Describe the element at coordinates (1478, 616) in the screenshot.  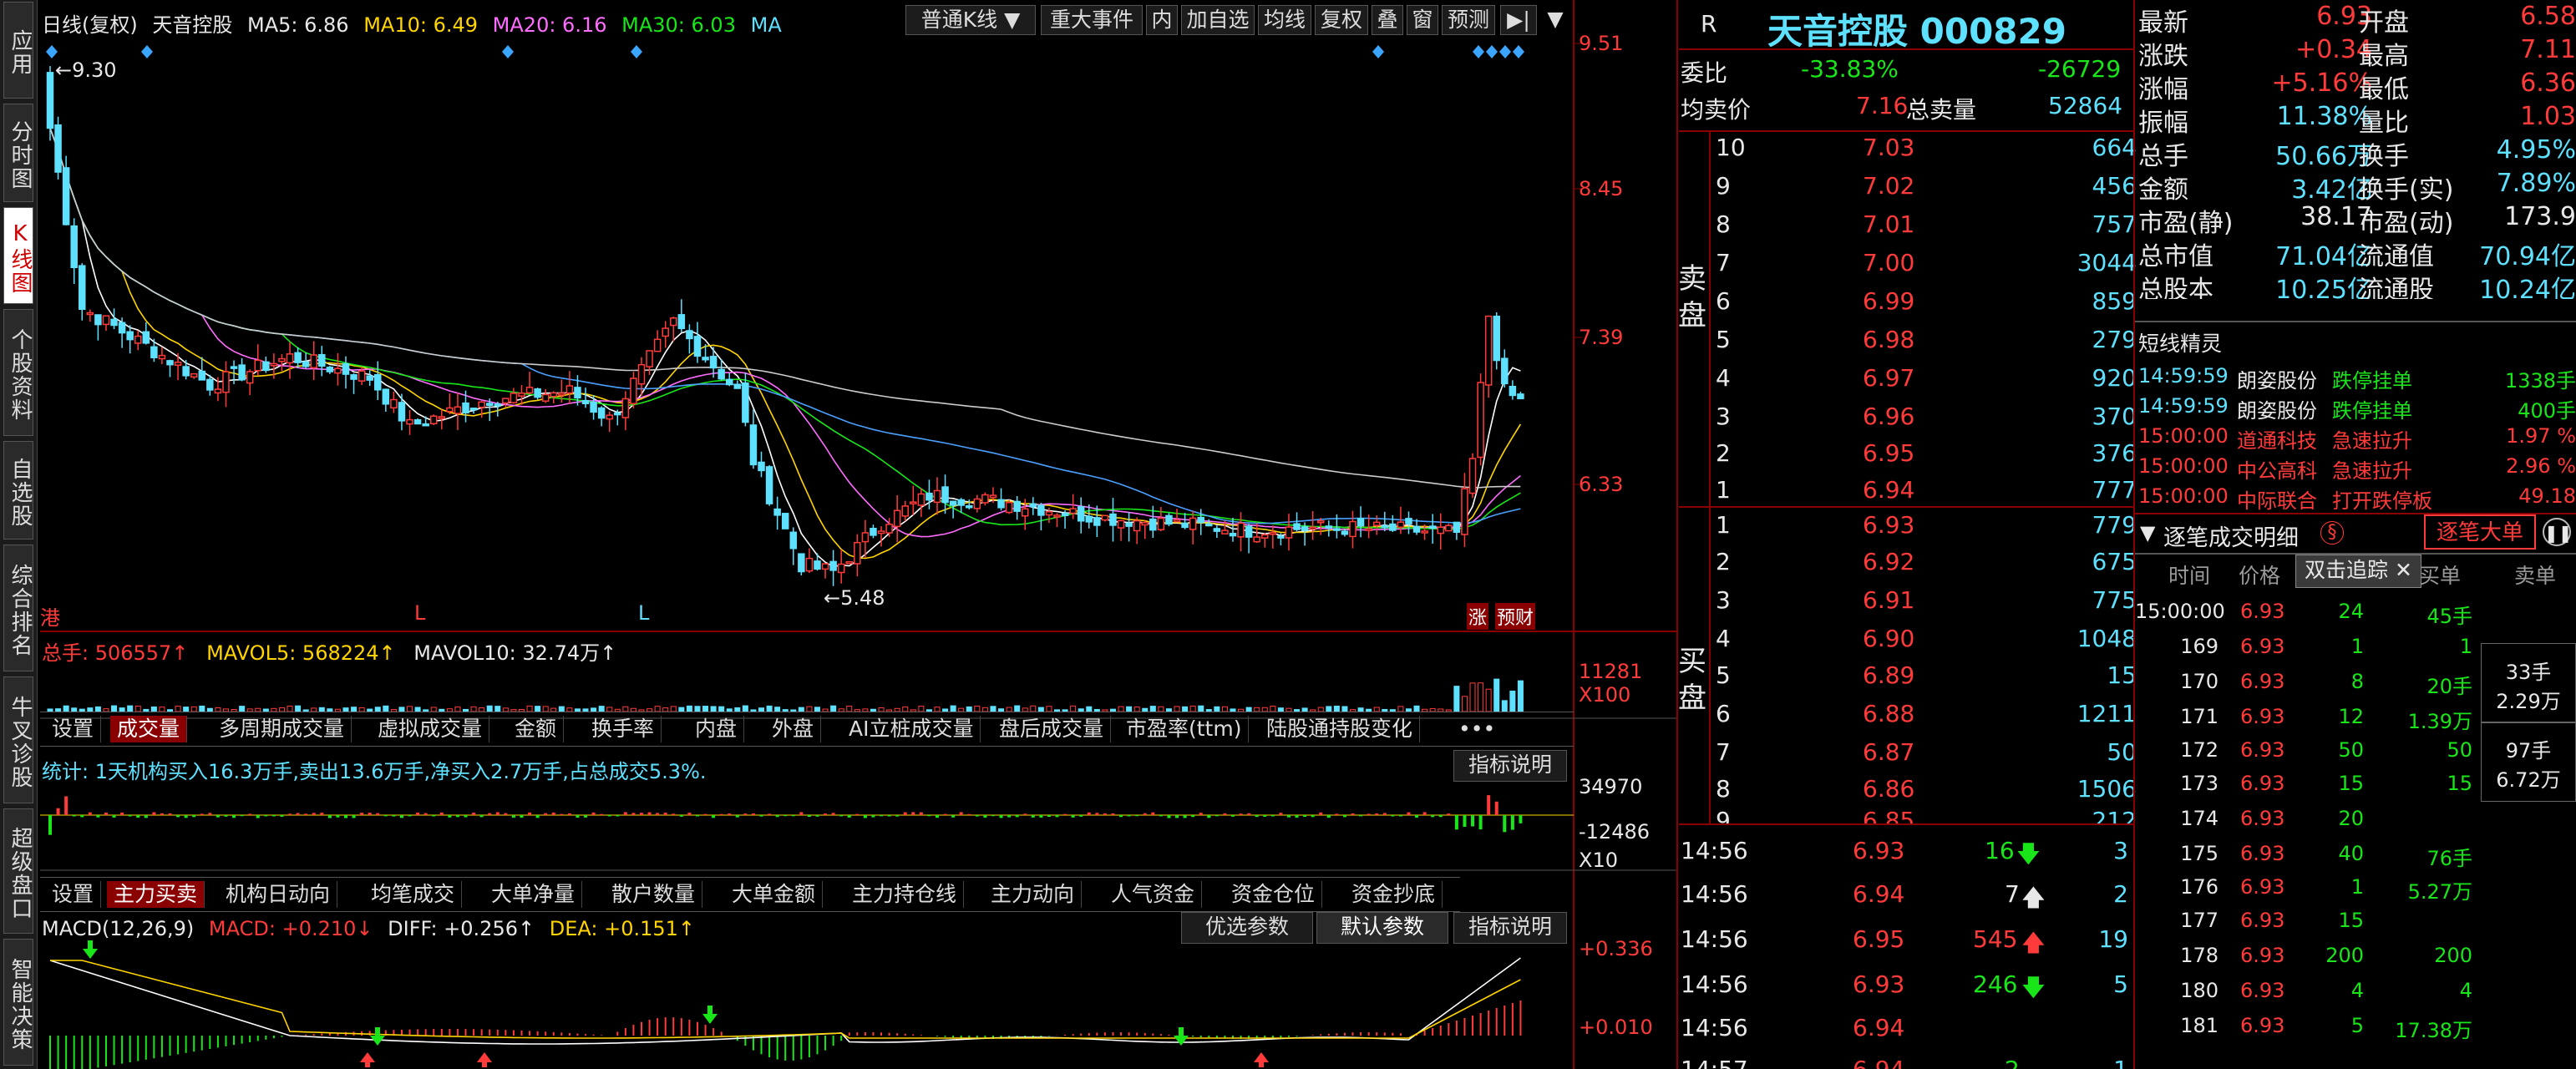
I see `limit-up-tag: 涨` at that location.